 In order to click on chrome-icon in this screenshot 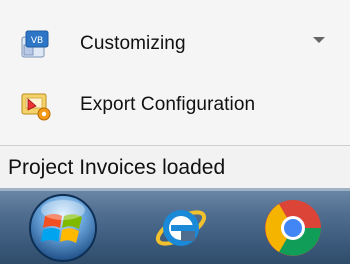, I will do `click(293, 228)`.